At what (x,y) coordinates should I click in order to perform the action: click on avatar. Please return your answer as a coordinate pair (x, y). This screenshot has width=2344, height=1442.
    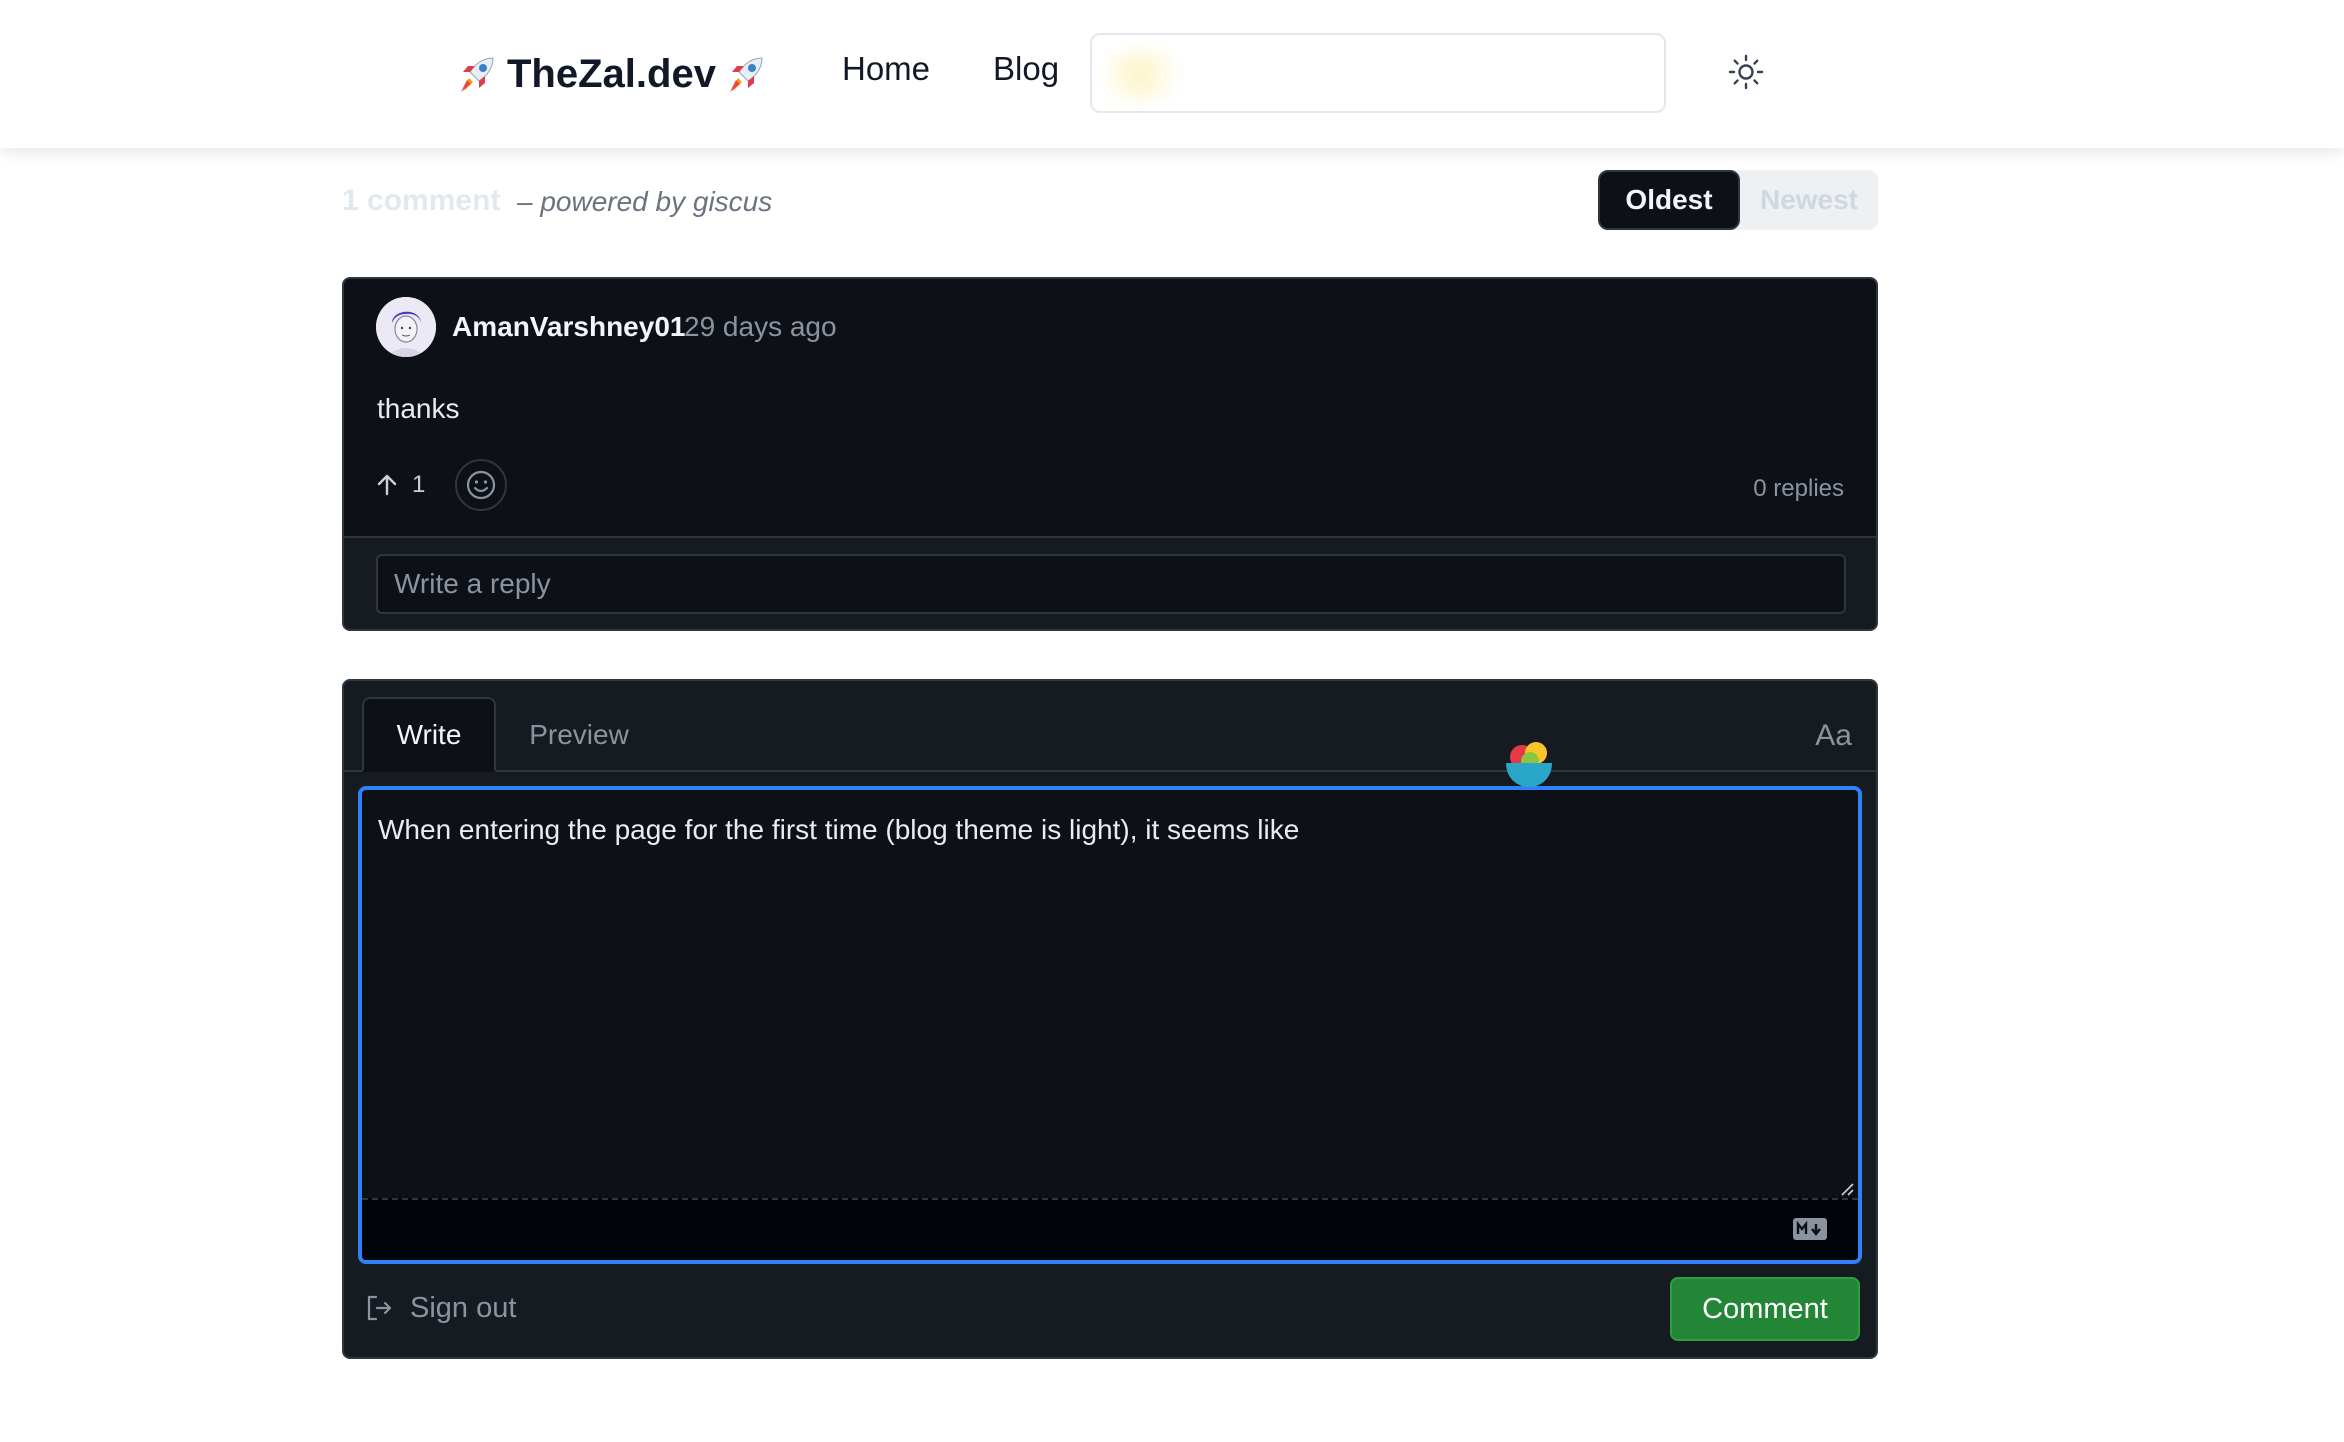
    Looking at the image, I should click on (406, 327).